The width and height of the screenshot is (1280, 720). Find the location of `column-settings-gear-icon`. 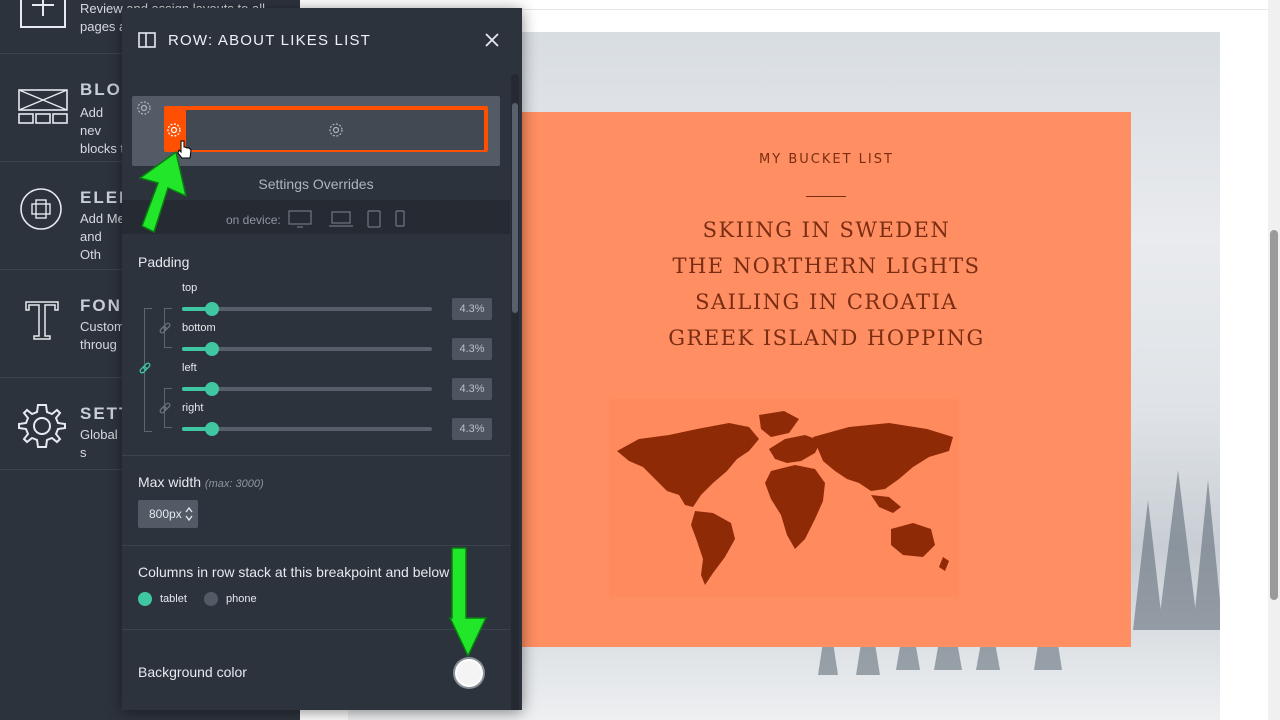

column-settings-gear-icon is located at coordinates (174, 130).